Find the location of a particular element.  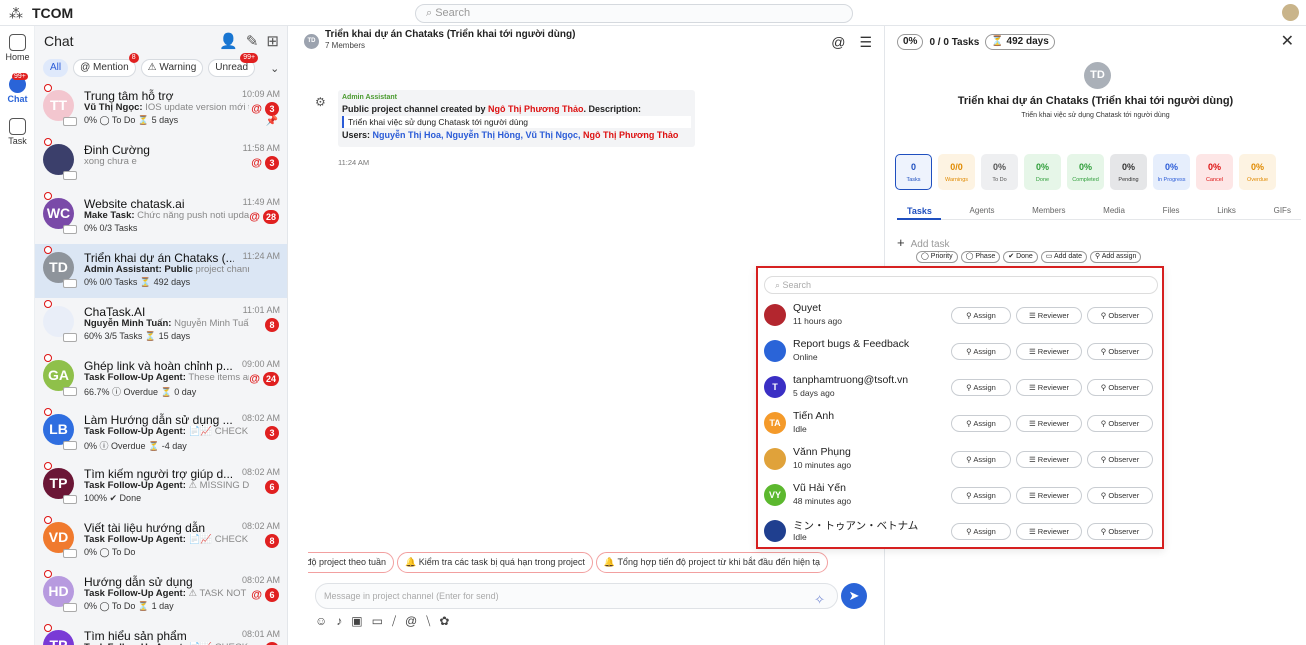

tab-links: Links is located at coordinates (1226, 211).